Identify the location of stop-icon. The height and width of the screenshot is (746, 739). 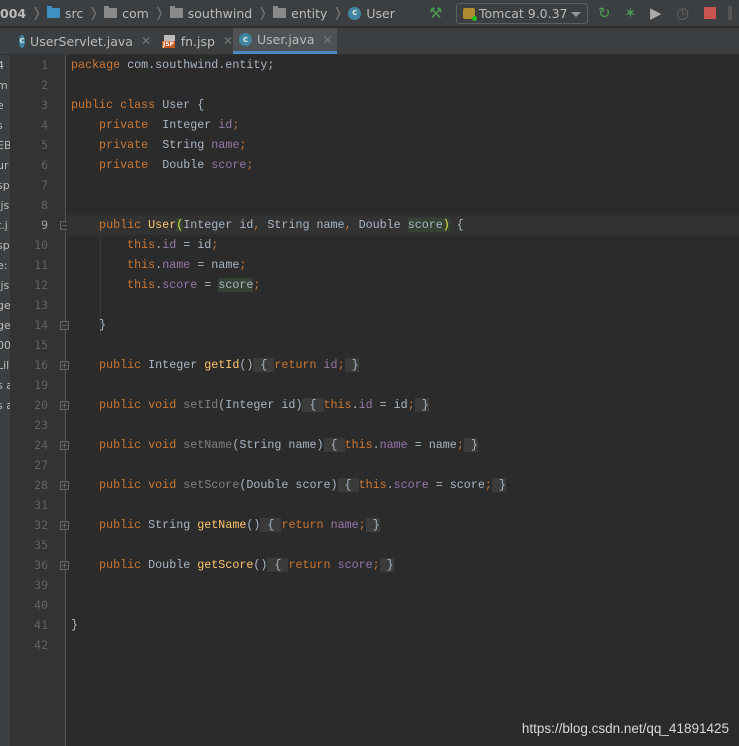
(710, 13).